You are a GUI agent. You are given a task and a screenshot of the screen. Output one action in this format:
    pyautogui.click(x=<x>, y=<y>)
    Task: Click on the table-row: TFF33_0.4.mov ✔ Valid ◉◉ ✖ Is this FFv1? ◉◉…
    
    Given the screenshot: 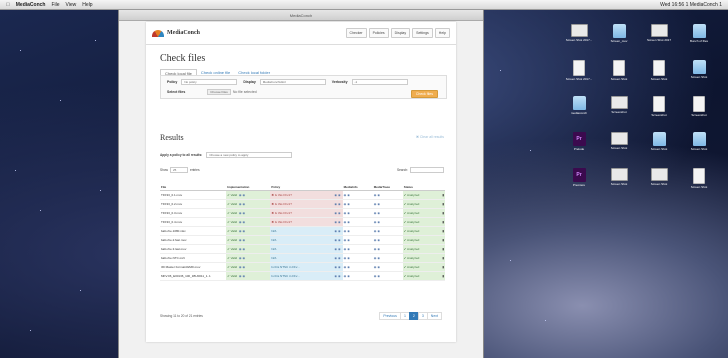 What is the action you would take?
    pyautogui.click(x=302, y=222)
    